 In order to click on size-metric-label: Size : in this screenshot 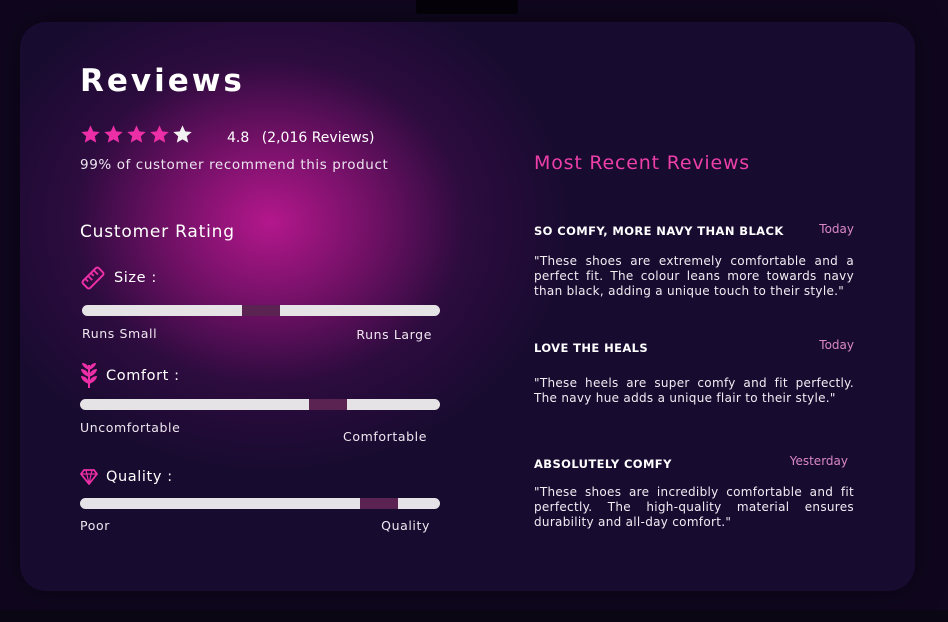, I will do `click(118, 278)`.